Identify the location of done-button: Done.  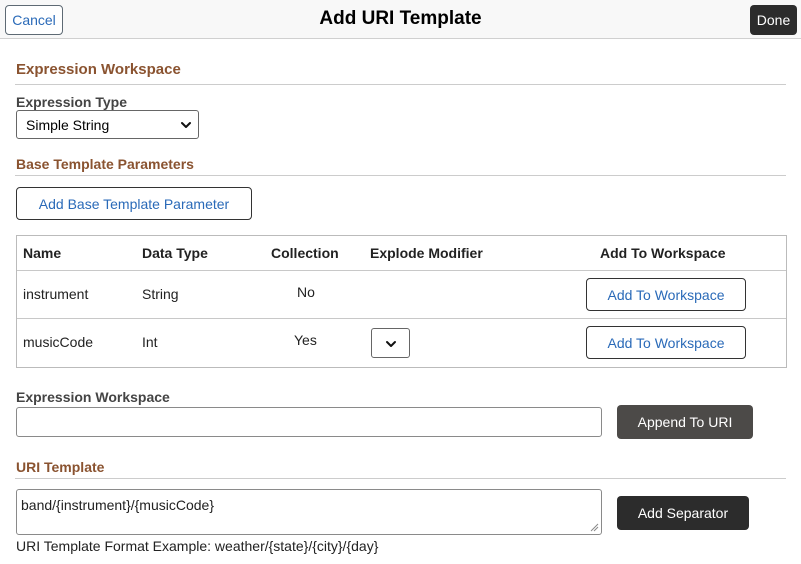
(773, 20).